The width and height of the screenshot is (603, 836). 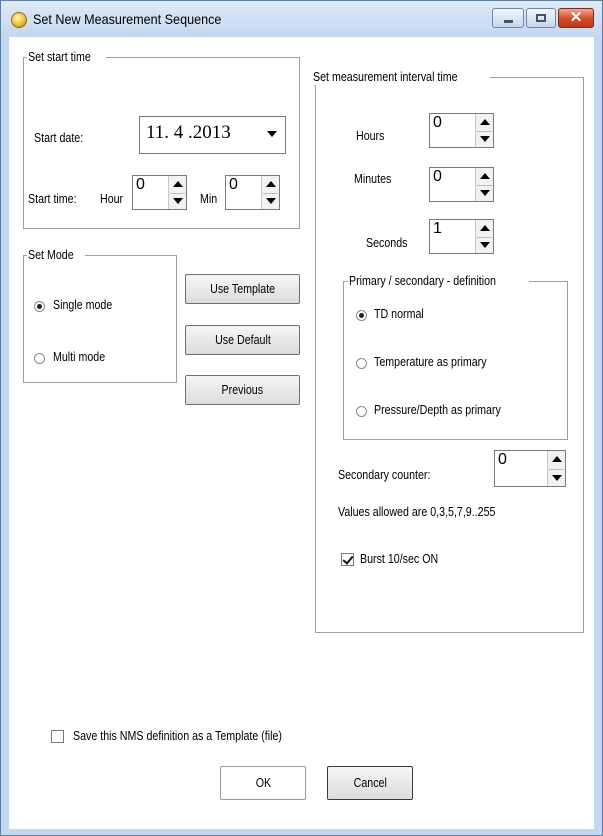 What do you see at coordinates (233, 184) in the screenshot?
I see `min-value: 0` at bounding box center [233, 184].